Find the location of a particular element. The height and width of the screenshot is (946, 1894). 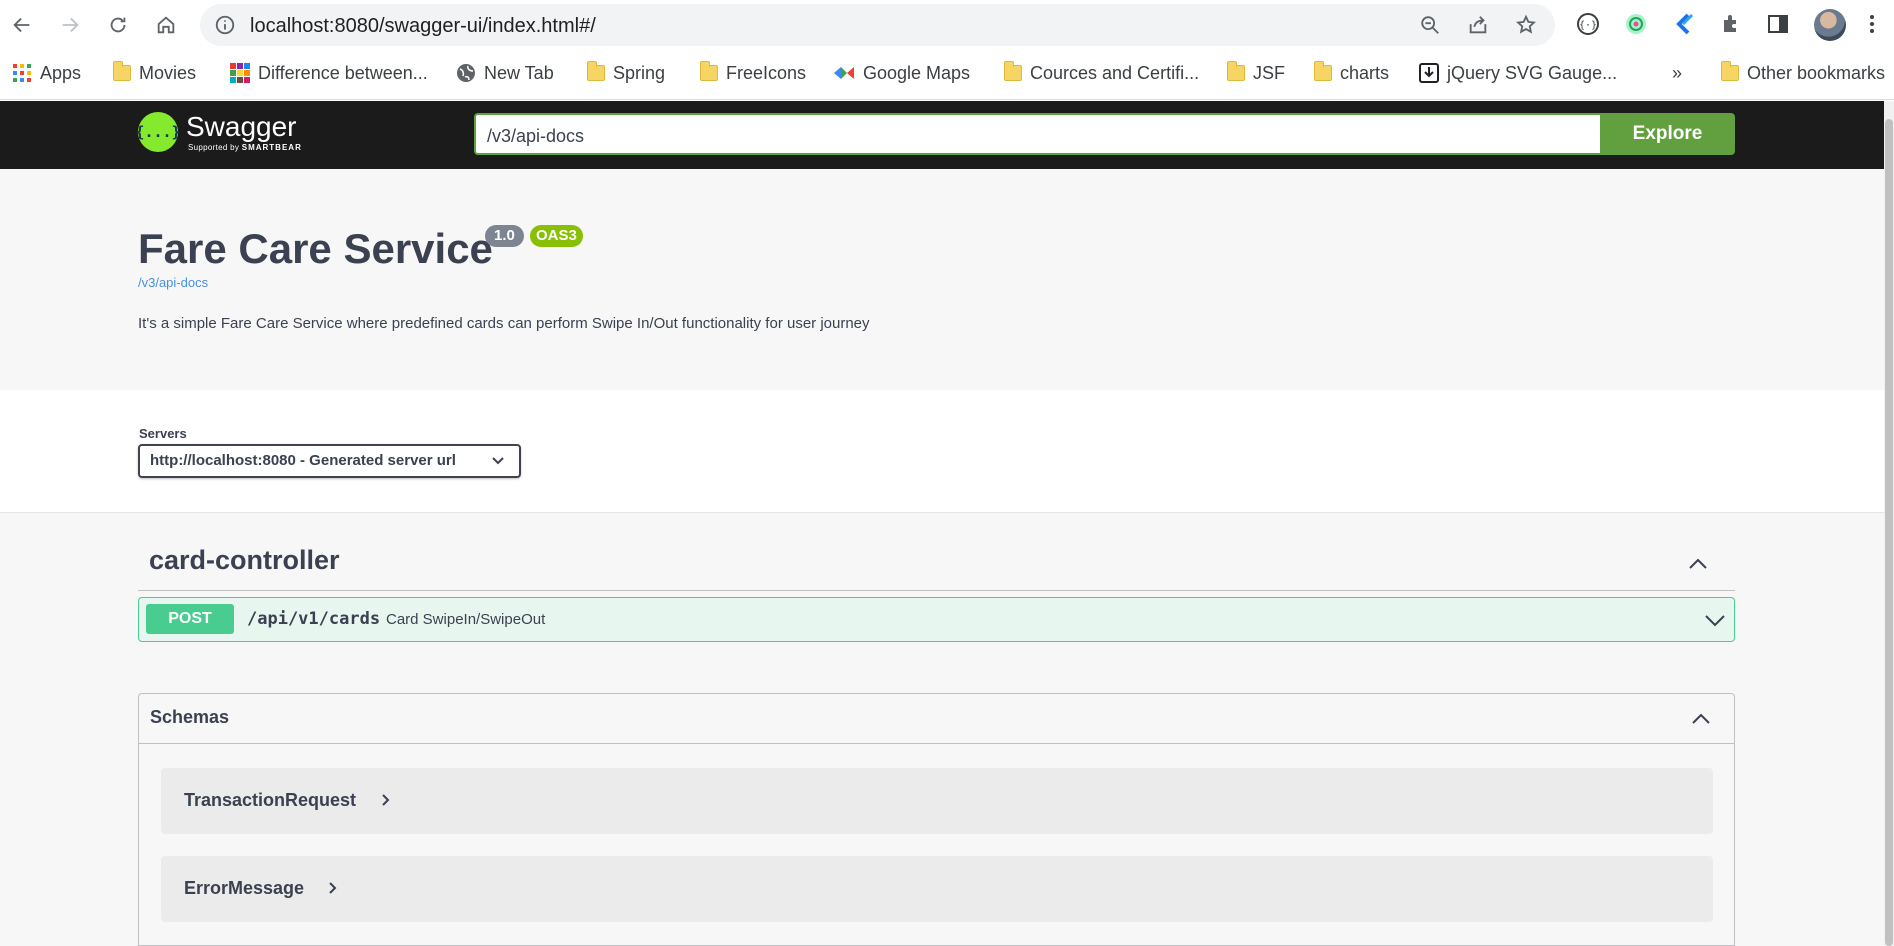

arrow-left-icon is located at coordinates (21, 25).